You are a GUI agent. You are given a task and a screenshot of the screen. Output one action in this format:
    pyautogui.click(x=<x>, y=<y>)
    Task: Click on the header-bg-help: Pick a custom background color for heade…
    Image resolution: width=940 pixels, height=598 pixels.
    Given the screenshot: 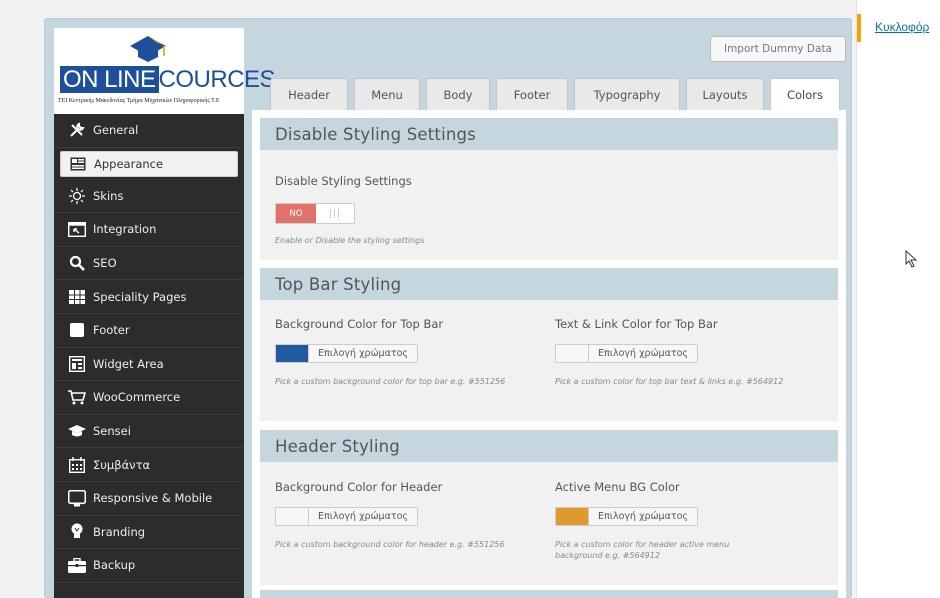 What is the action you would take?
    pyautogui.click(x=390, y=544)
    